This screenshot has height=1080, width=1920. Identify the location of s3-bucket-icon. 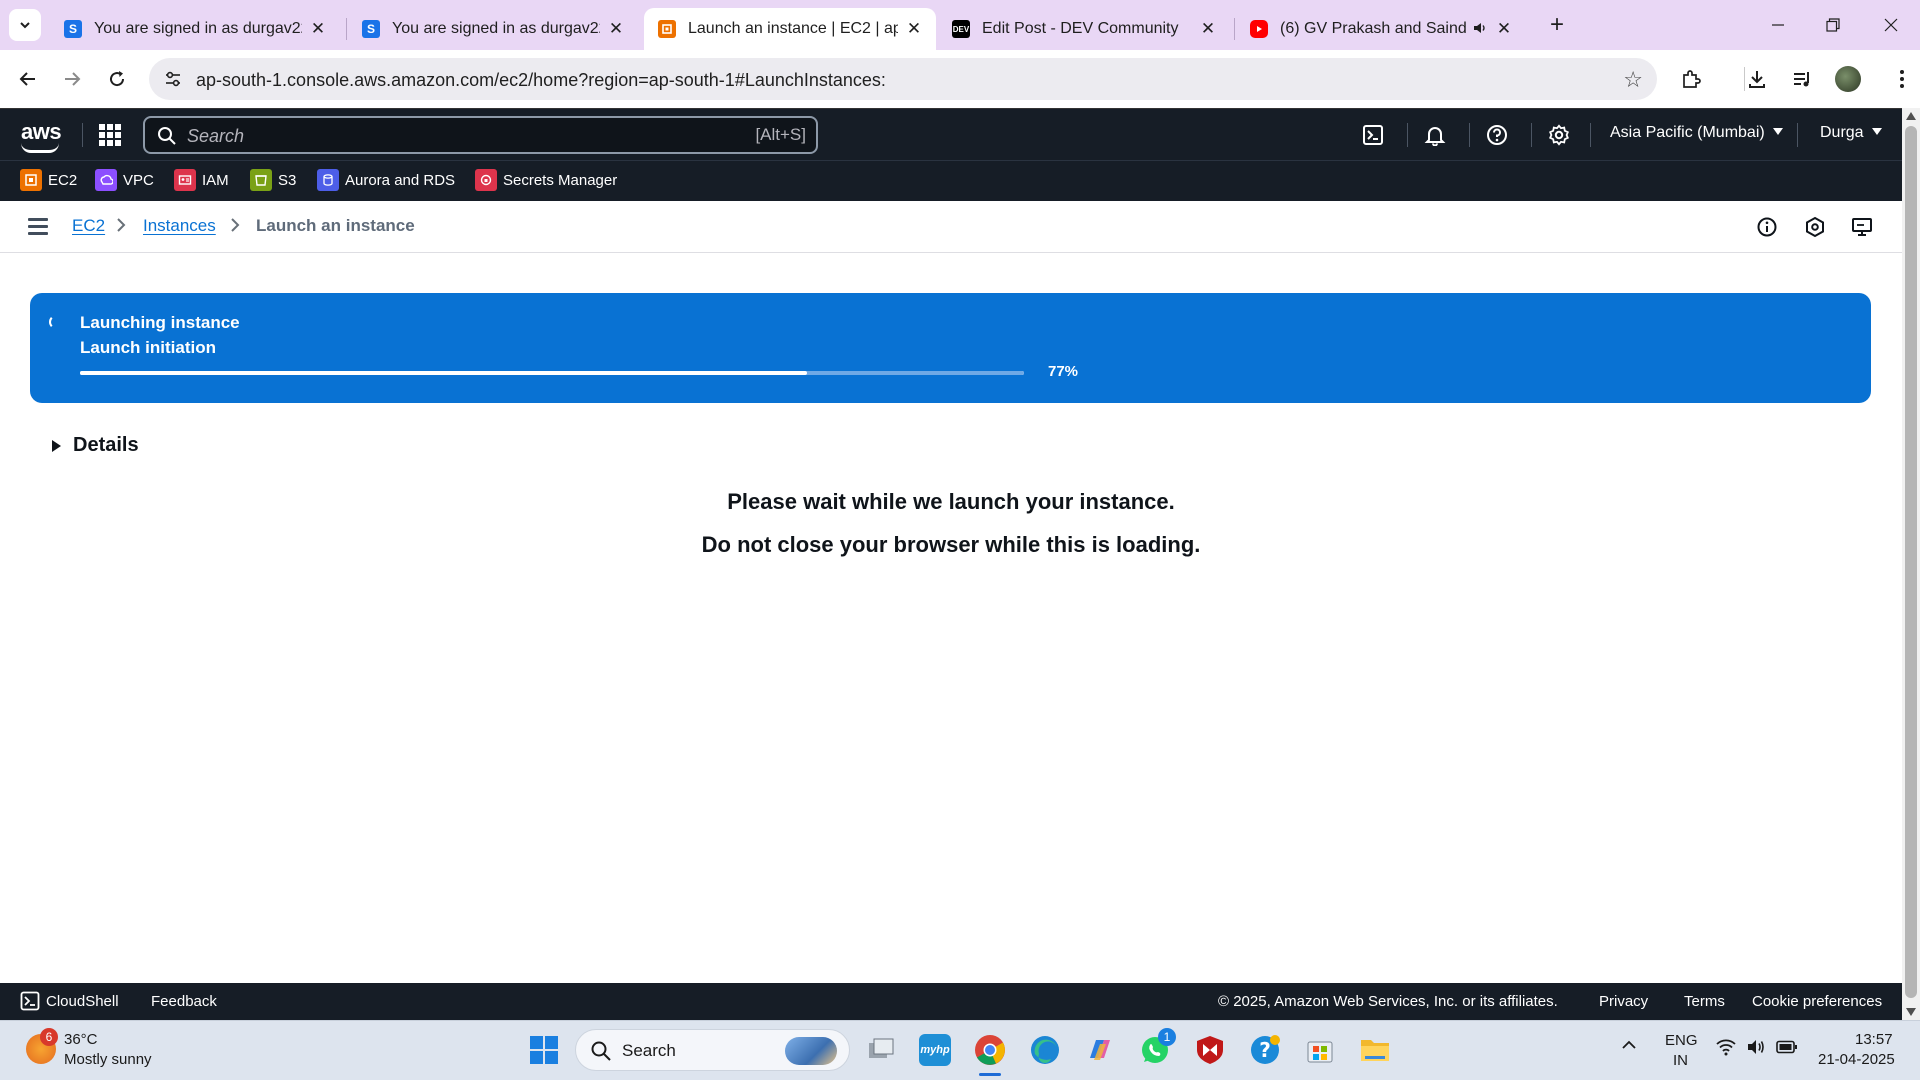
(261, 180).